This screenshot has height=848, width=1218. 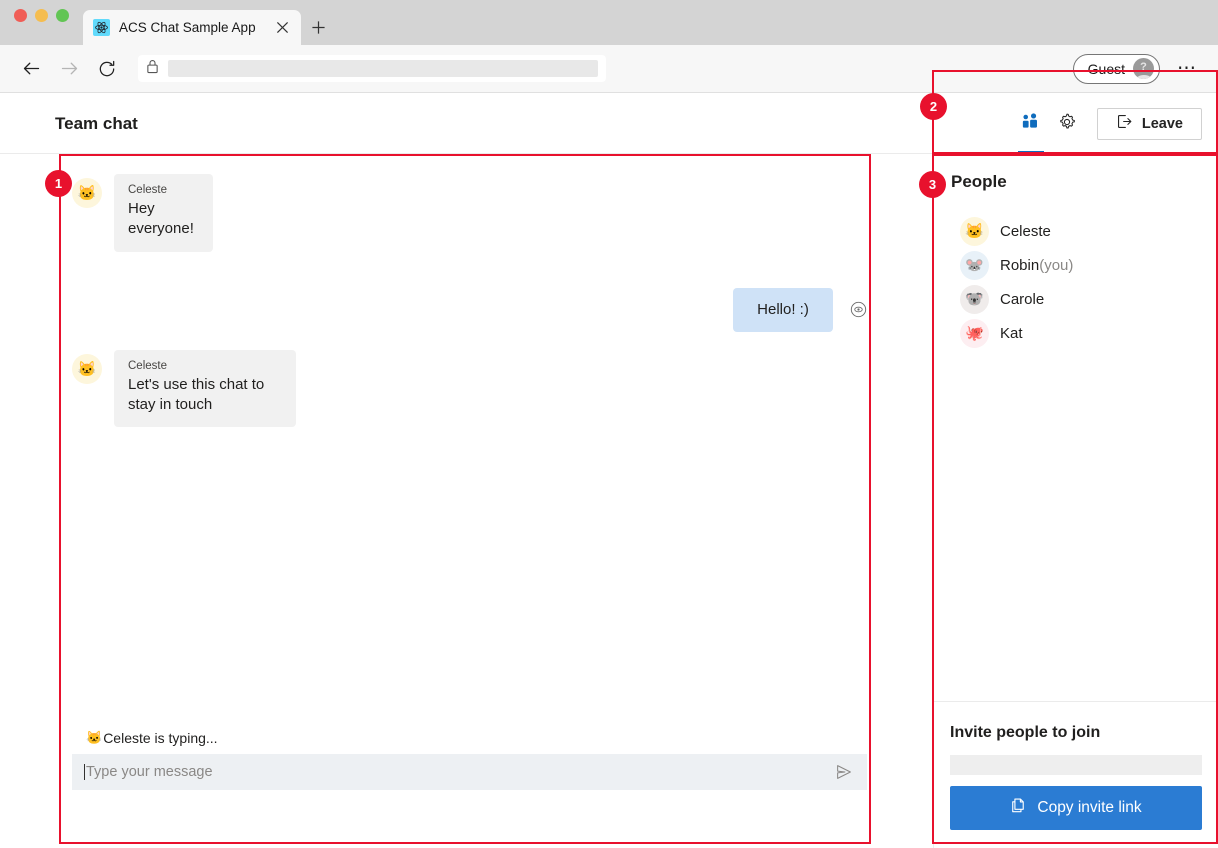 What do you see at coordinates (609, 69) in the screenshot?
I see `browser-toolbar: Guest ? ⋯` at bounding box center [609, 69].